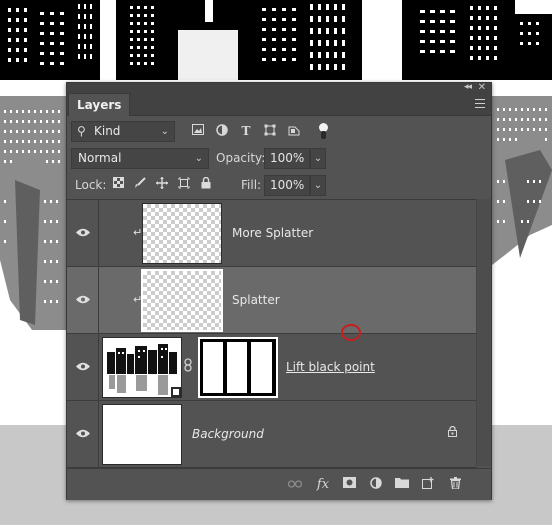 This screenshot has width=552, height=525. I want to click on type-filter-icon: T, so click(246, 131).